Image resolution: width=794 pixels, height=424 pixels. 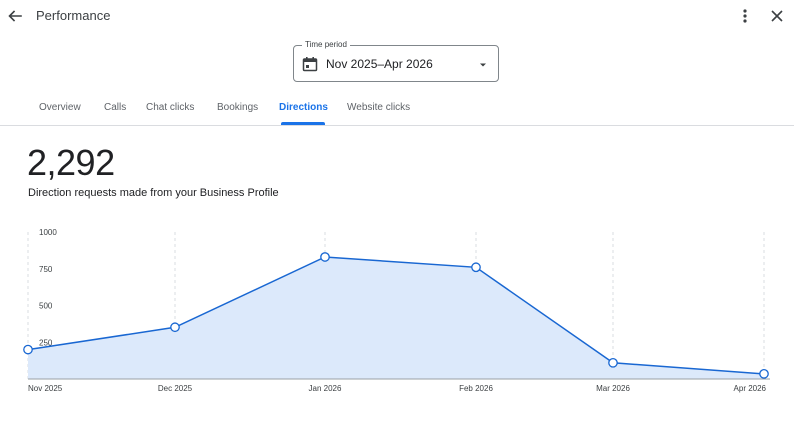 I want to click on x-tick-label: Apr 2026, so click(x=750, y=388).